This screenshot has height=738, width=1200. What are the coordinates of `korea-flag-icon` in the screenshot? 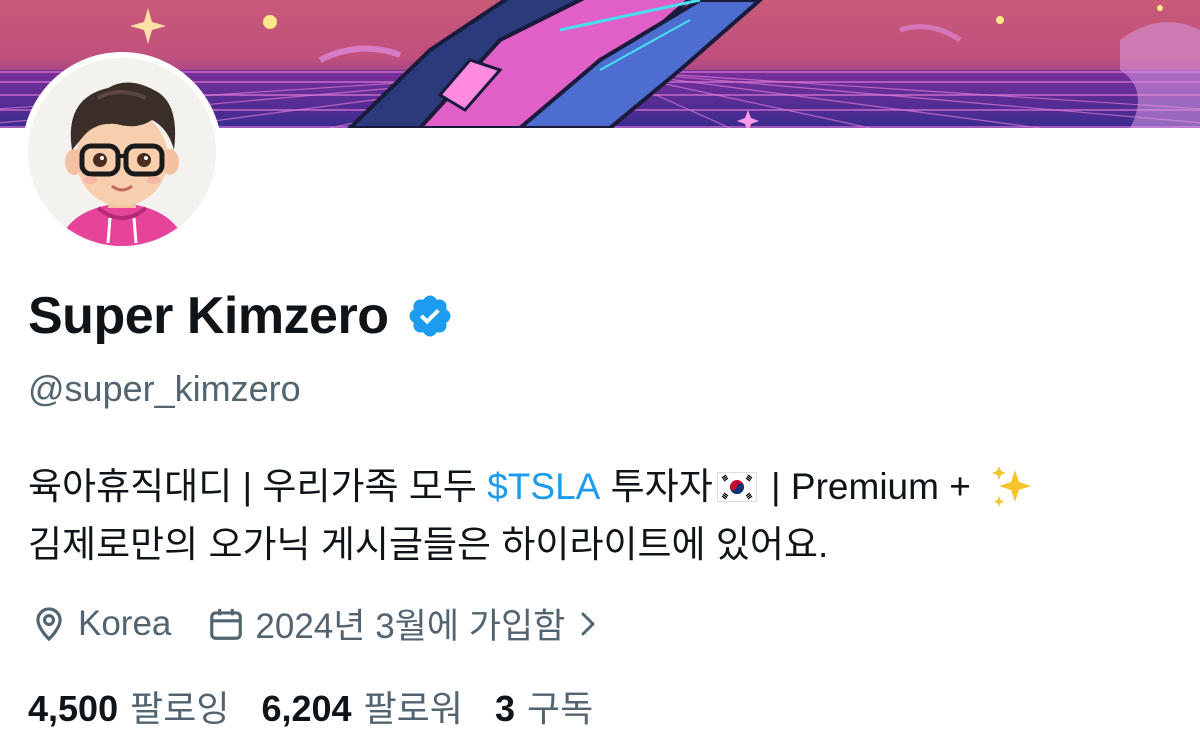 It's located at (736, 487).